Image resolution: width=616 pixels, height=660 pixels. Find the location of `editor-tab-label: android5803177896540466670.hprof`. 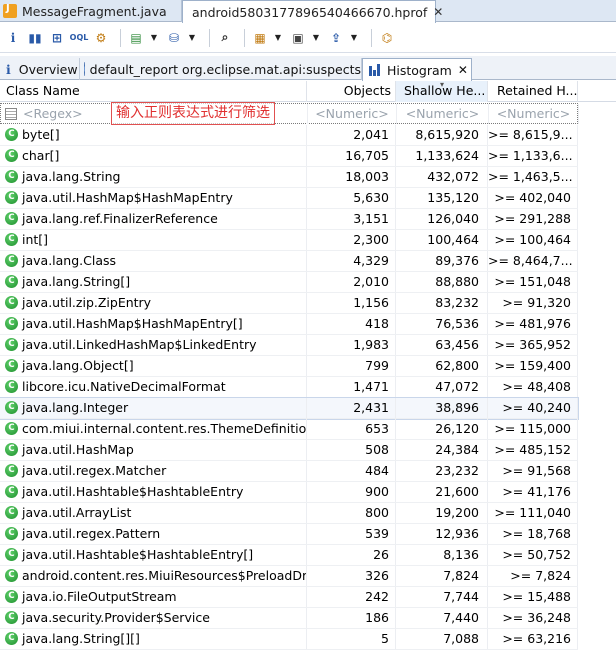

editor-tab-label: android5803177896540466670.hprof is located at coordinates (310, 12).